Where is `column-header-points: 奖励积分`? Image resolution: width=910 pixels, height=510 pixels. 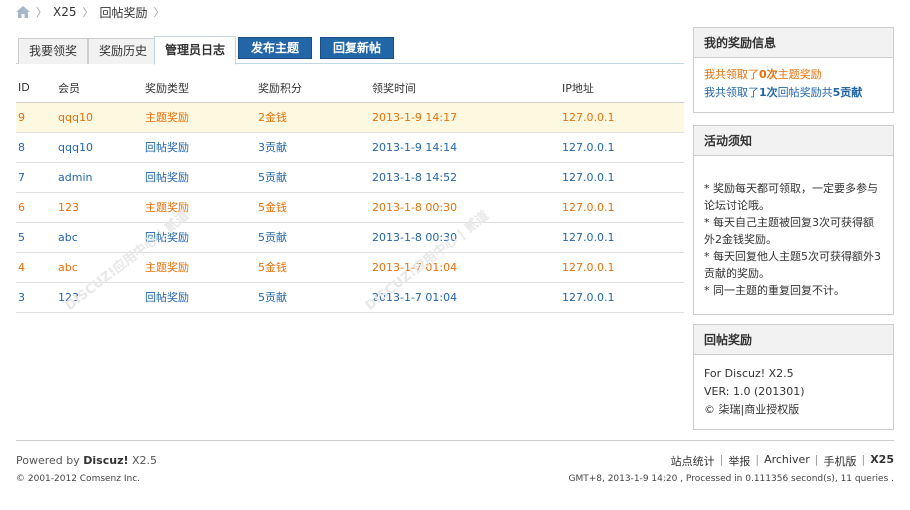 column-header-points: 奖励积分 is located at coordinates (313, 88).